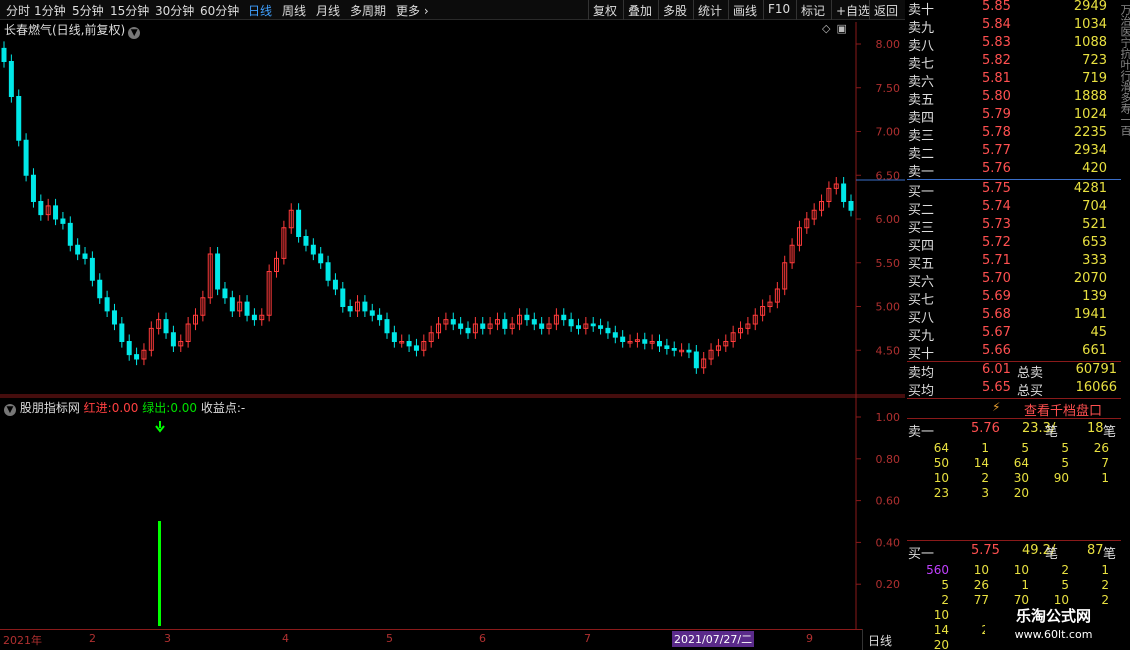 The height and width of the screenshot is (650, 1130). I want to click on buy-queue-count: 87, so click(1095, 550).